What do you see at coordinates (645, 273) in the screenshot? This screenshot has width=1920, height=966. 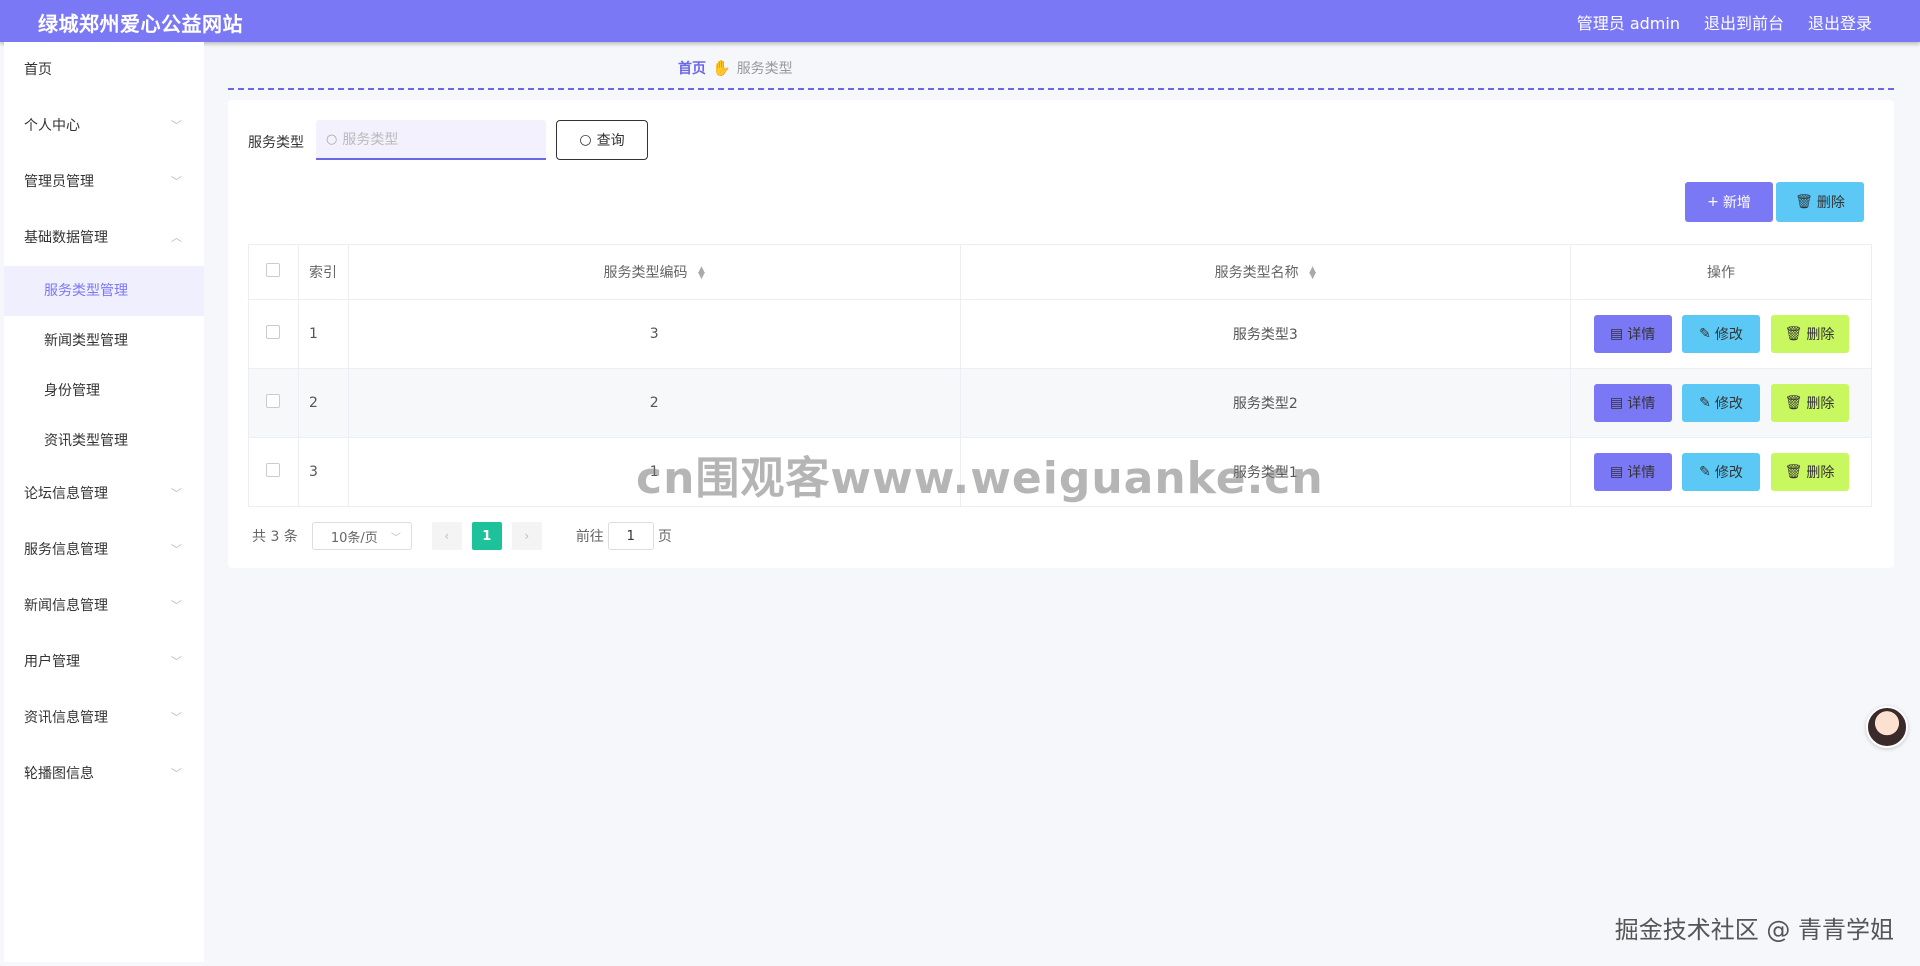 I see `header-code-label: 服务类型编码` at bounding box center [645, 273].